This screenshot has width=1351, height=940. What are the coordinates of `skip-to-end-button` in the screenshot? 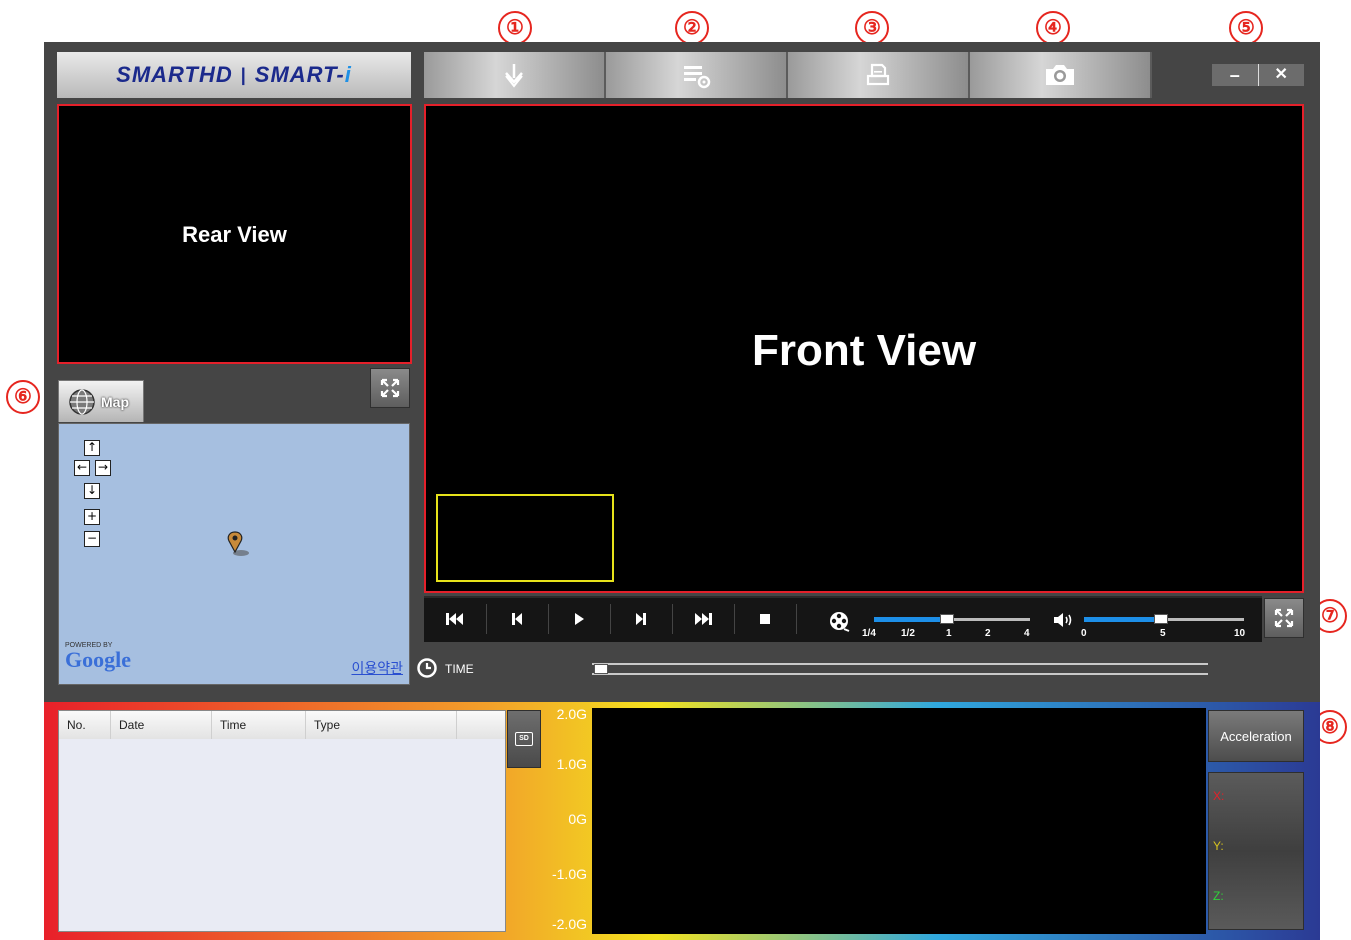 It's located at (703, 619).